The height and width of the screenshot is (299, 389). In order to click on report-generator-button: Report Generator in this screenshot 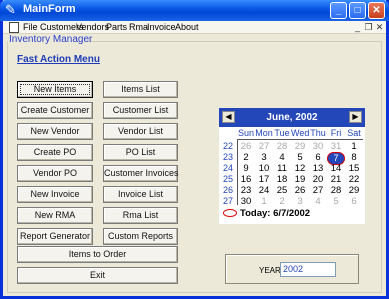, I will do `click(55, 236)`.